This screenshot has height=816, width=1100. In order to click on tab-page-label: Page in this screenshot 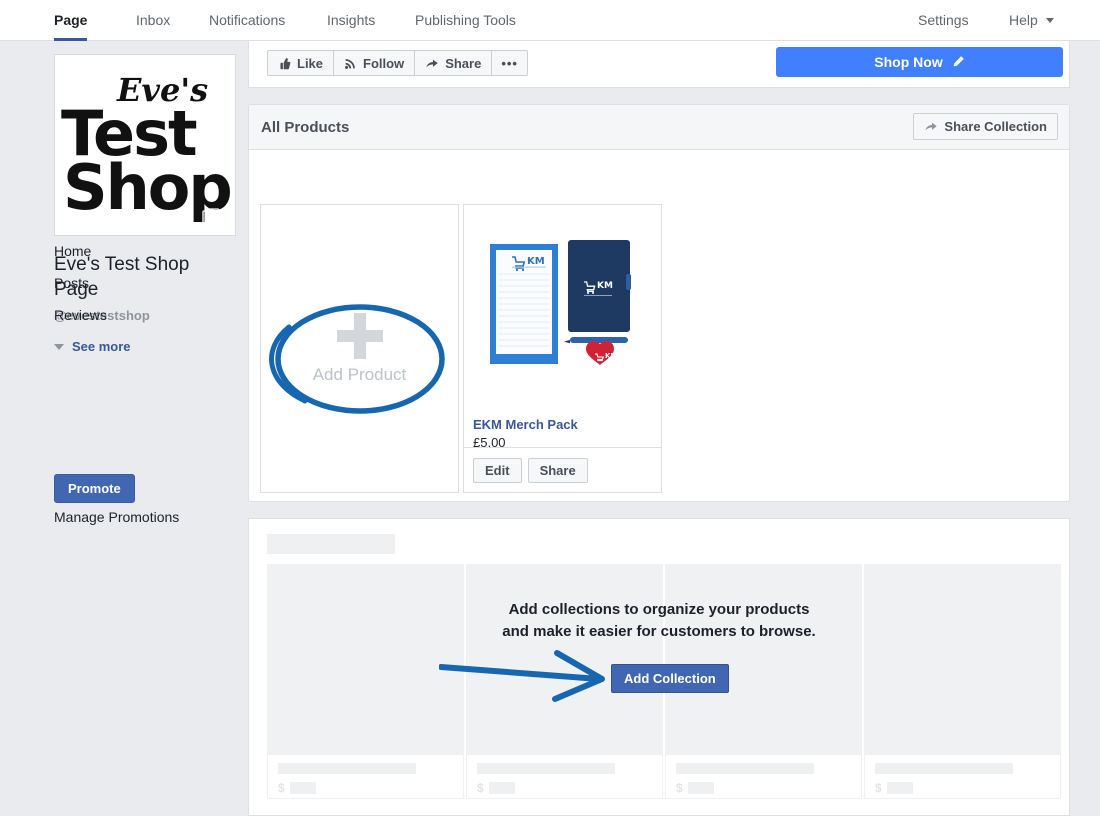, I will do `click(71, 20)`.